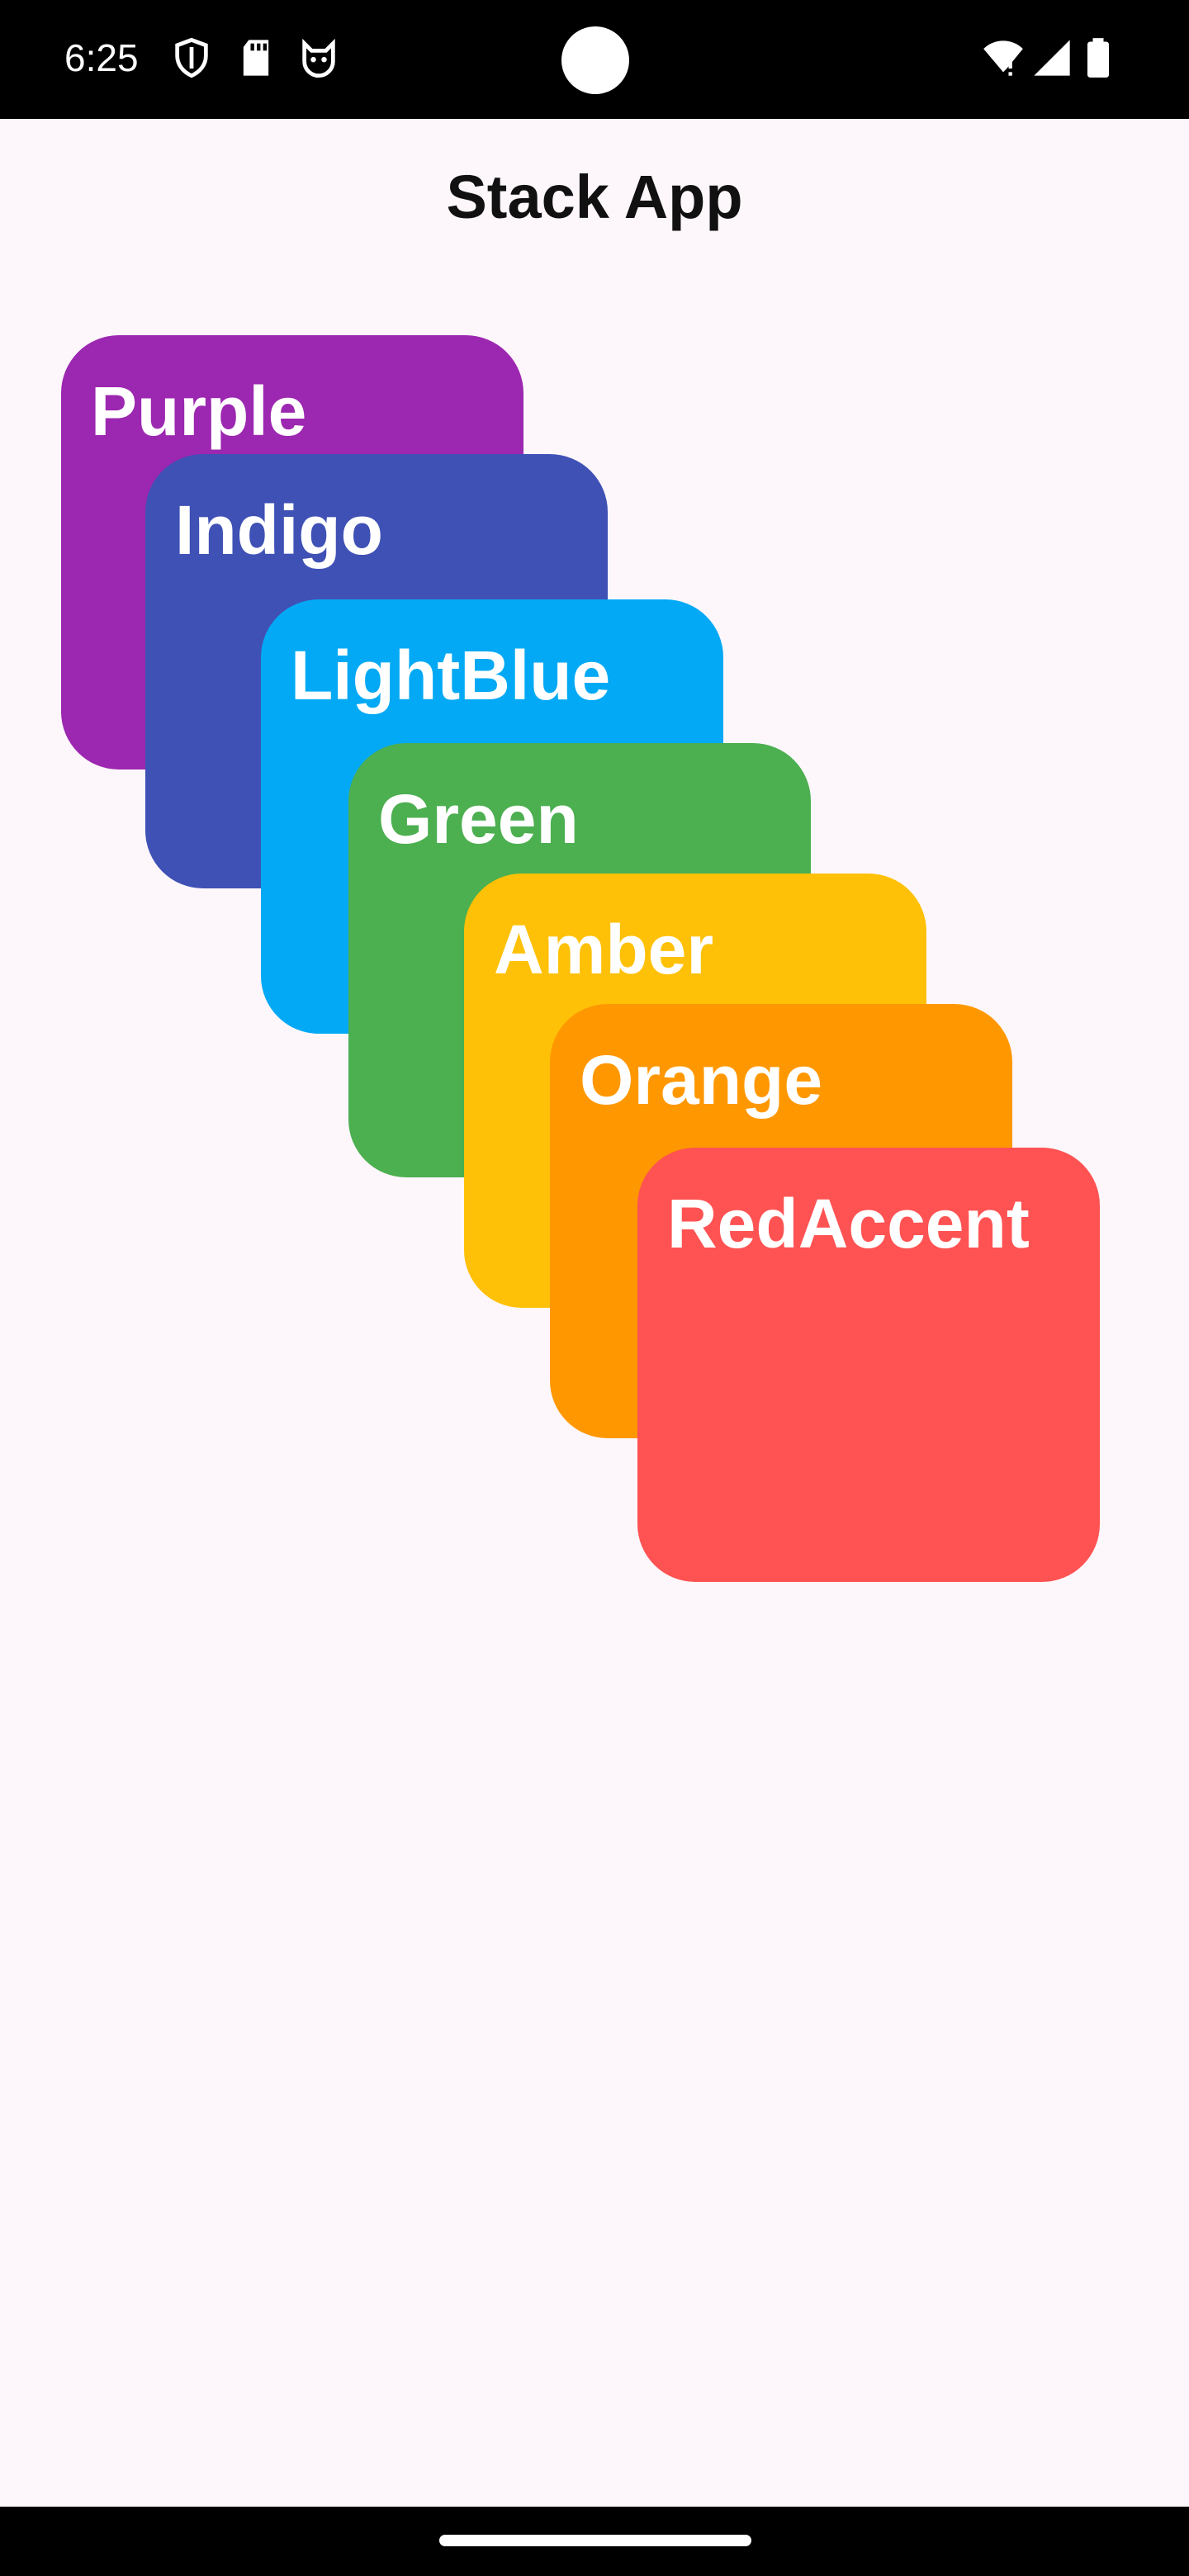 The height and width of the screenshot is (2576, 1189). Describe the element at coordinates (279, 530) in the screenshot. I see `card-label: Indigo` at that location.